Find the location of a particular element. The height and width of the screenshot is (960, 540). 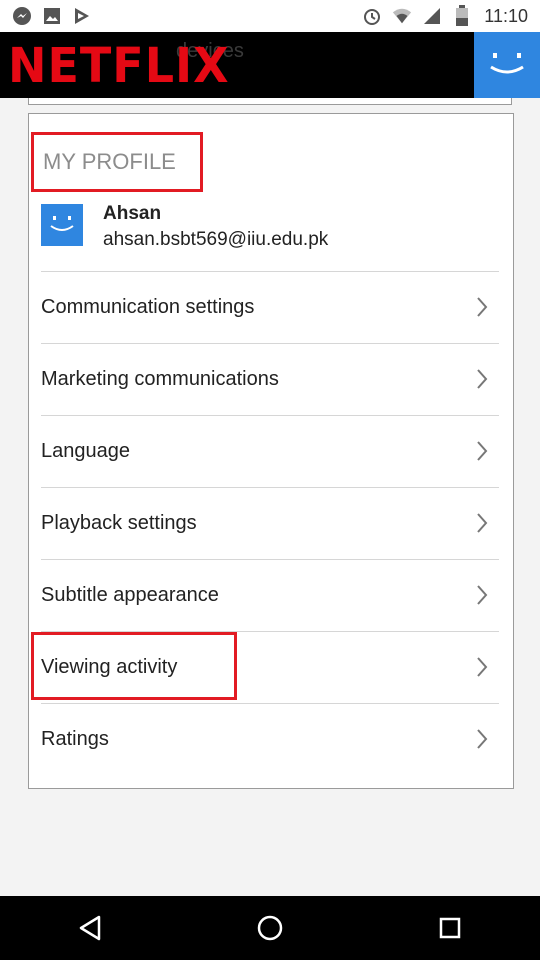

status-left-icons is located at coordinates (52, 16).